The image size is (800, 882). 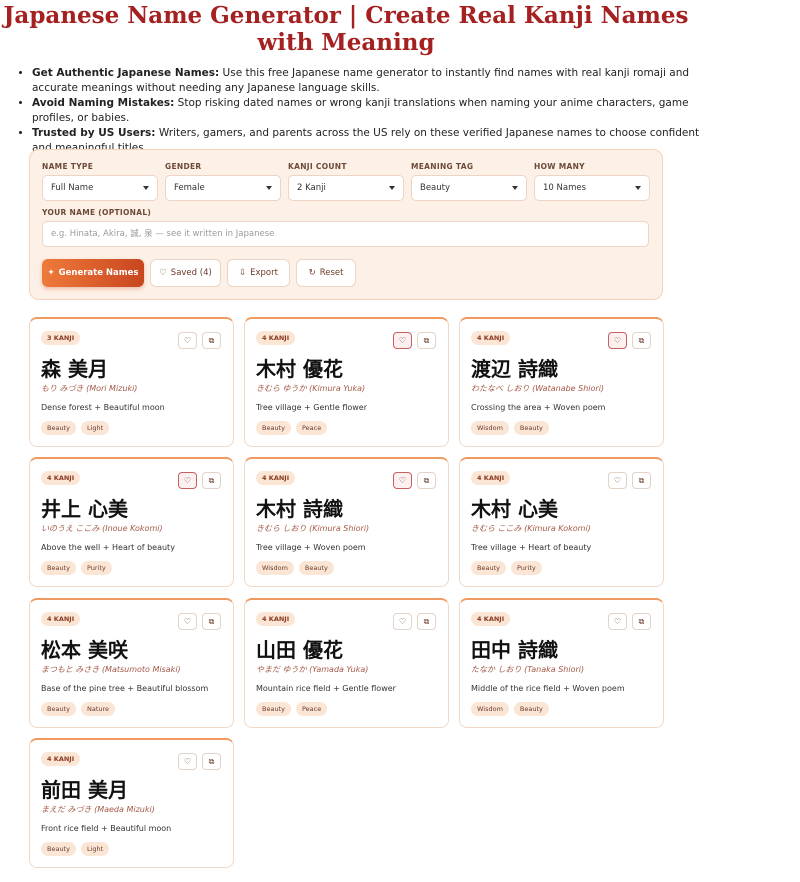 What do you see at coordinates (548, 688) in the screenshot?
I see `name-meaning: Middle of the rice field + Woven poem` at bounding box center [548, 688].